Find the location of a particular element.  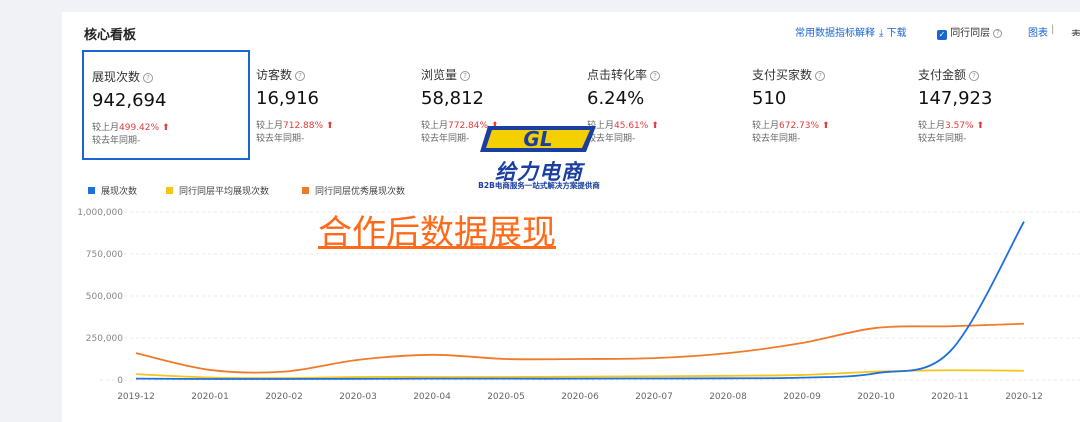

x-tick-label: 2020-03 is located at coordinates (358, 397).